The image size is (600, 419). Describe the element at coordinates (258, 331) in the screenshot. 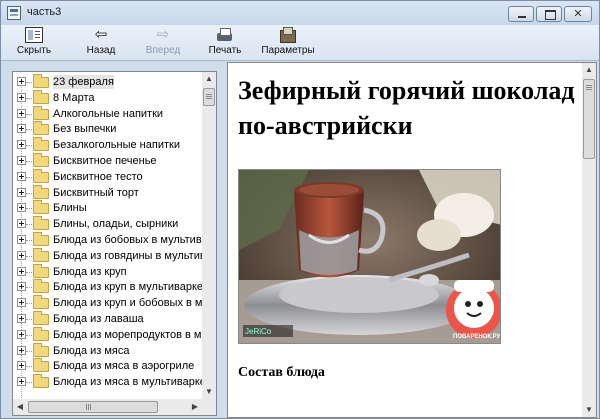

I see `svg-text: JeRiCo` at that location.